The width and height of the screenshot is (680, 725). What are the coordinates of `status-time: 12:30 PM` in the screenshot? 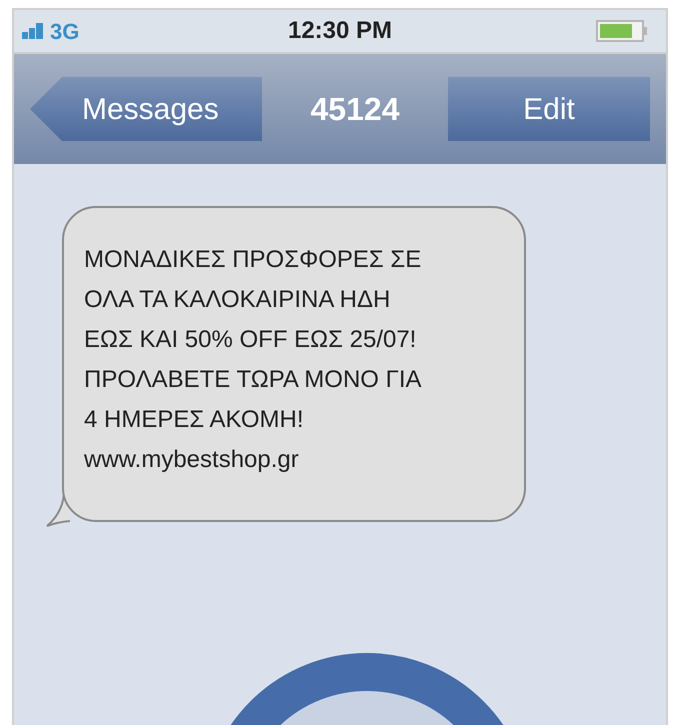 It's located at (340, 31).